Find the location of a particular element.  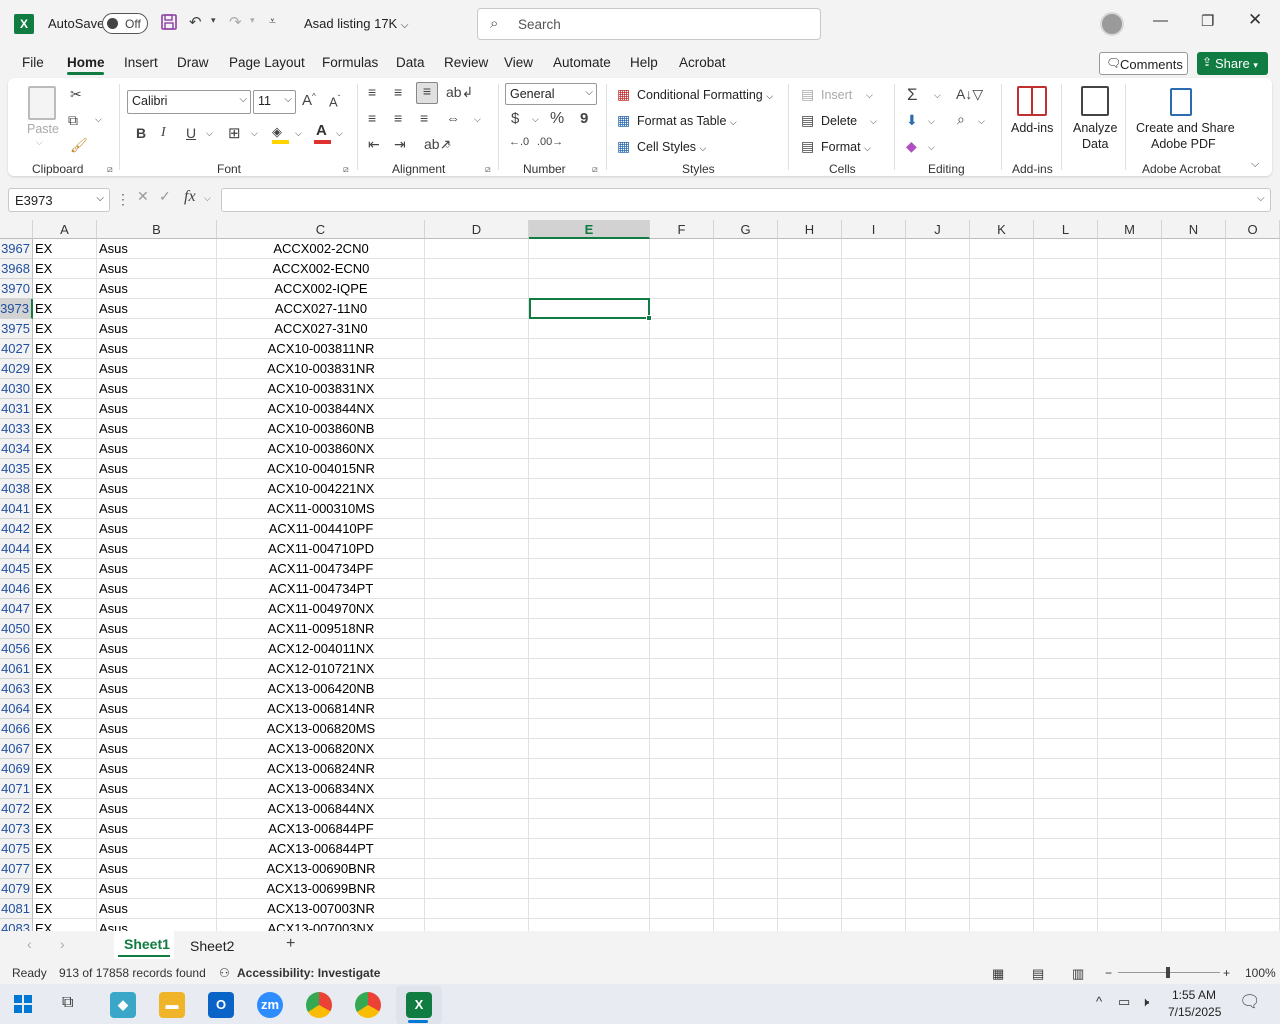

cell-c: ACX13-007003NX is located at coordinates (321, 925).